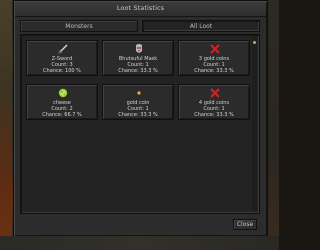 The image size is (320, 250). I want to click on window-title: Loot Statistics, so click(140, 8).